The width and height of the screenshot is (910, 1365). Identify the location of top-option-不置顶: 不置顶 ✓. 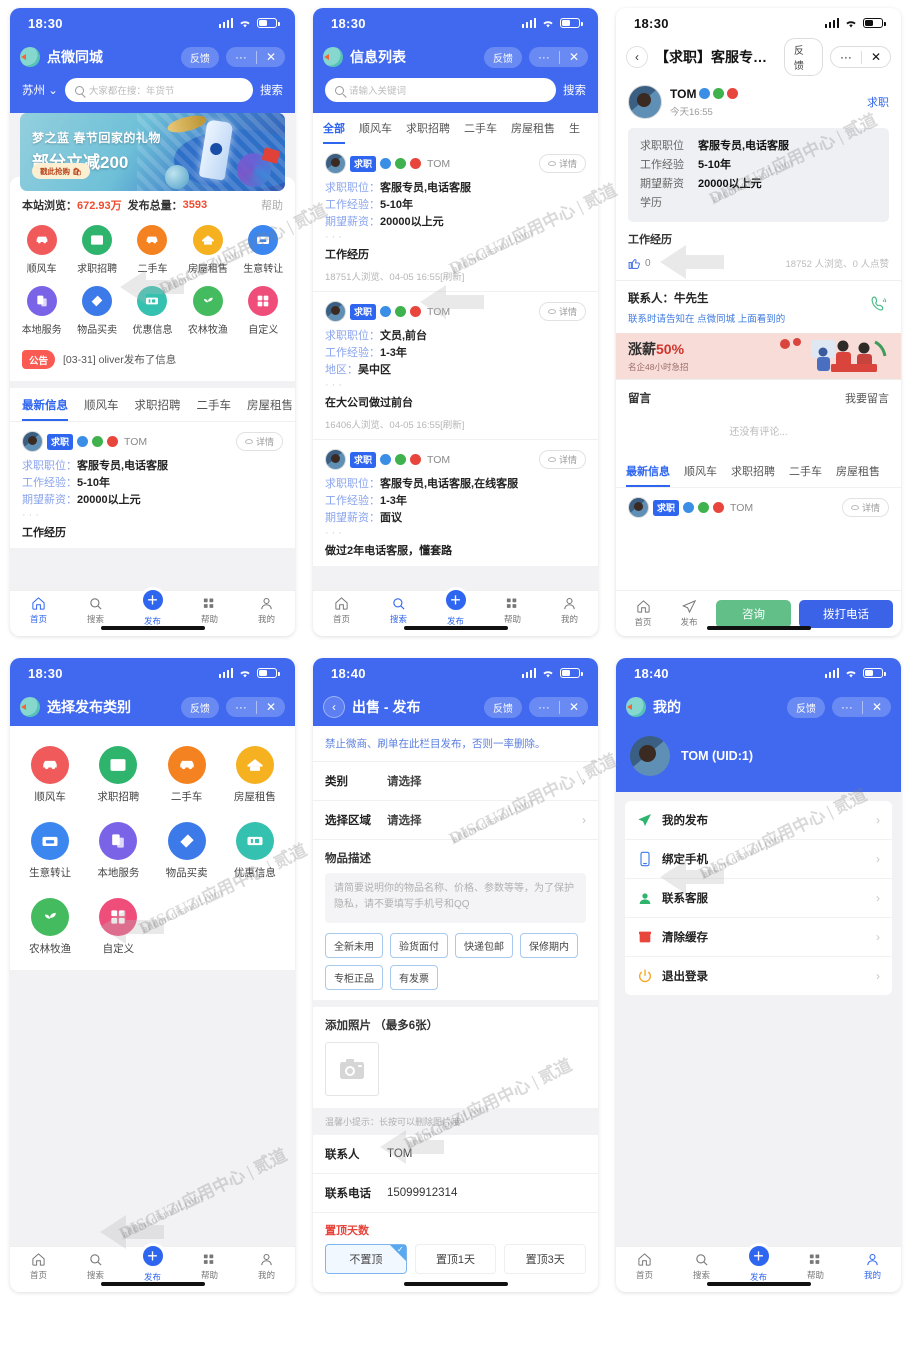
(366, 1259).